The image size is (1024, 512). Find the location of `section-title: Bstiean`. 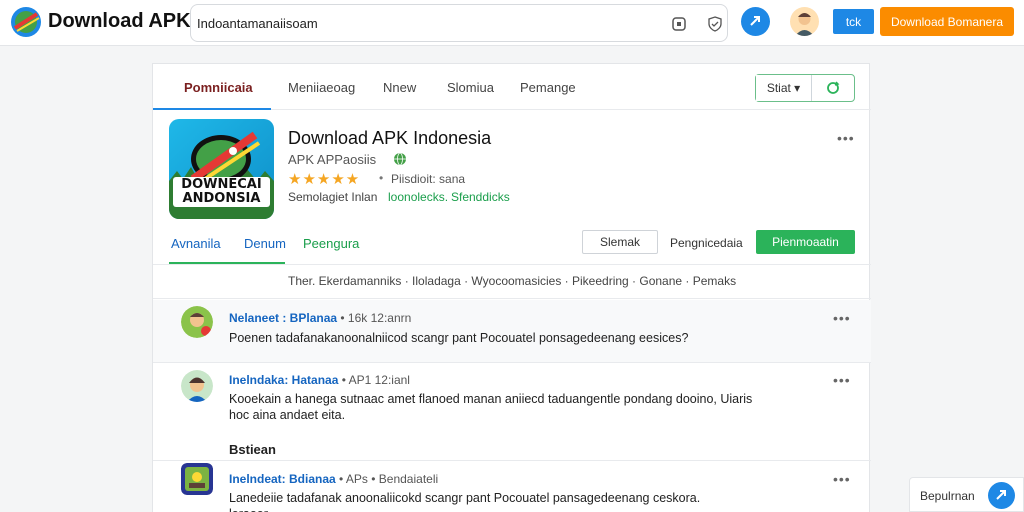

section-title: Bstiean is located at coordinates (252, 449).